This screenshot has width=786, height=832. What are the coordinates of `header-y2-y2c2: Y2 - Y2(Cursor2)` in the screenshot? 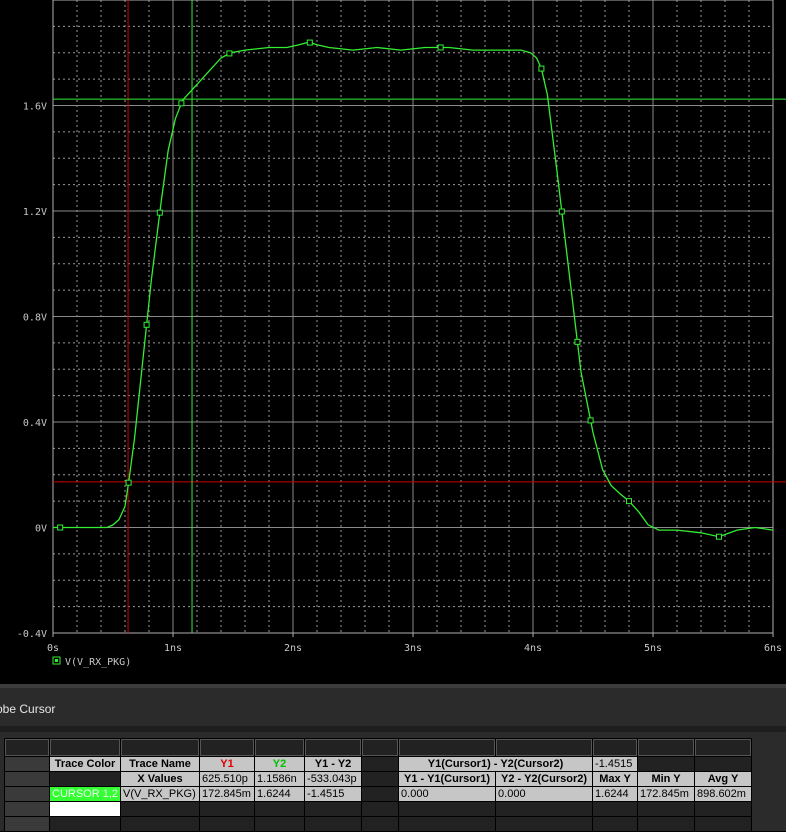 It's located at (544, 779).